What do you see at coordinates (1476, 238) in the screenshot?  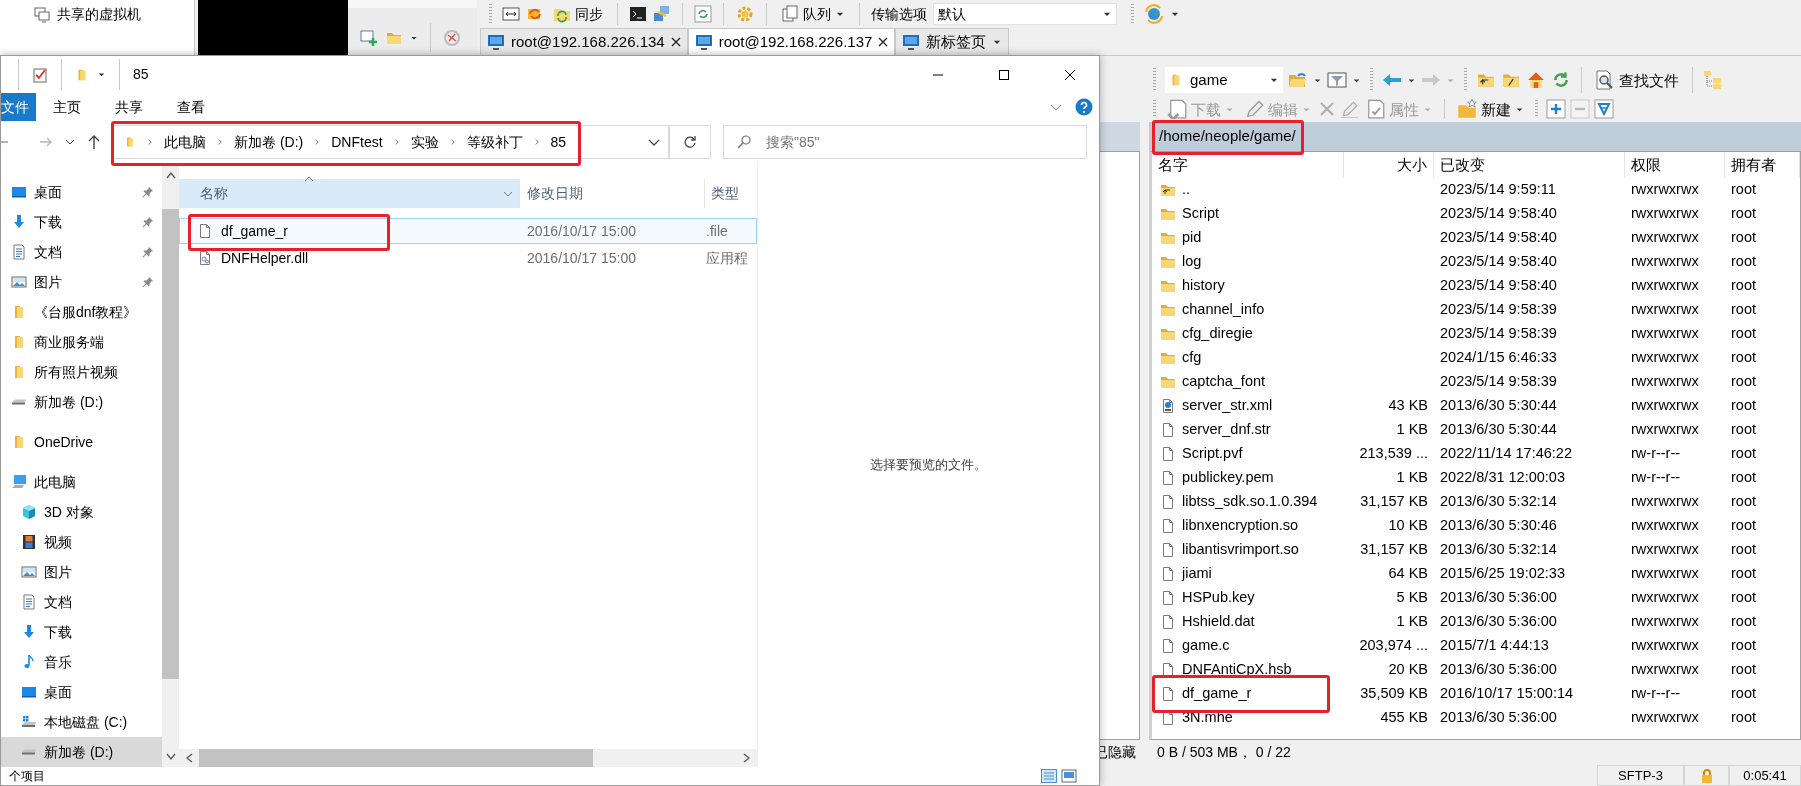 I see `file-row: pid 2023/5/14 9:58:40 rwxrwxrwx root` at bounding box center [1476, 238].